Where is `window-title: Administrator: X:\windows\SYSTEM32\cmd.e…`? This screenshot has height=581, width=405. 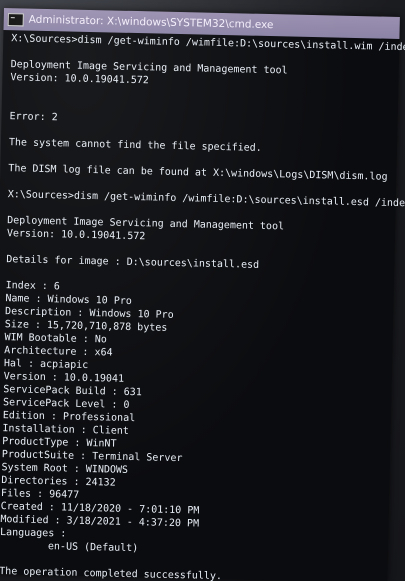
window-title: Administrator: X:\windows\SYSTEM32\cmd.e… is located at coordinates (151, 22).